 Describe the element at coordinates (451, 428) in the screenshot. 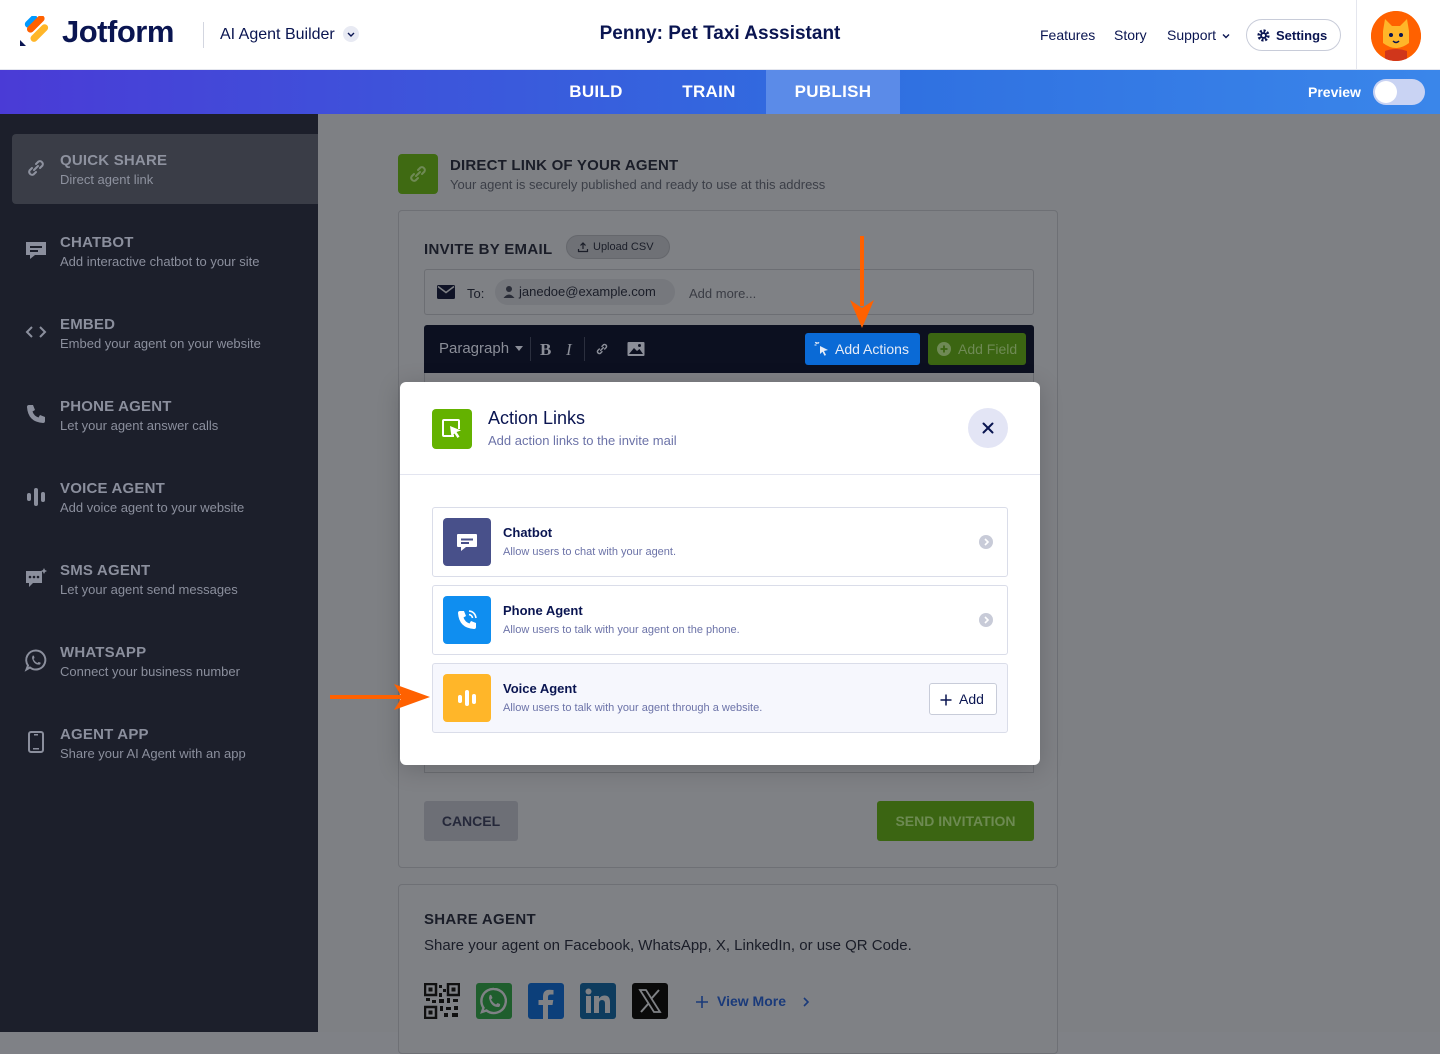

I see `cursor-box-icon` at that location.